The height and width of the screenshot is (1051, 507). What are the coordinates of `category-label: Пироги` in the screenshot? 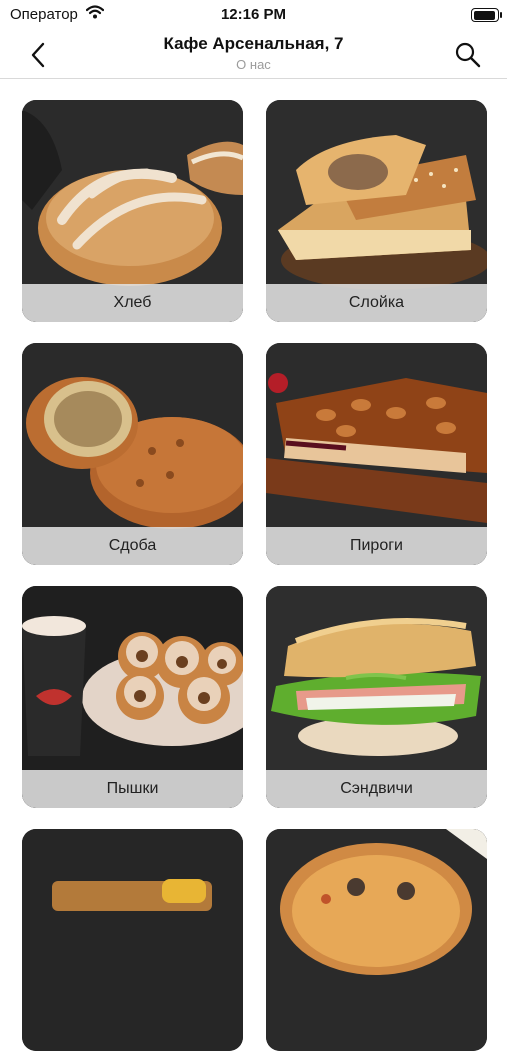 It's located at (376, 546).